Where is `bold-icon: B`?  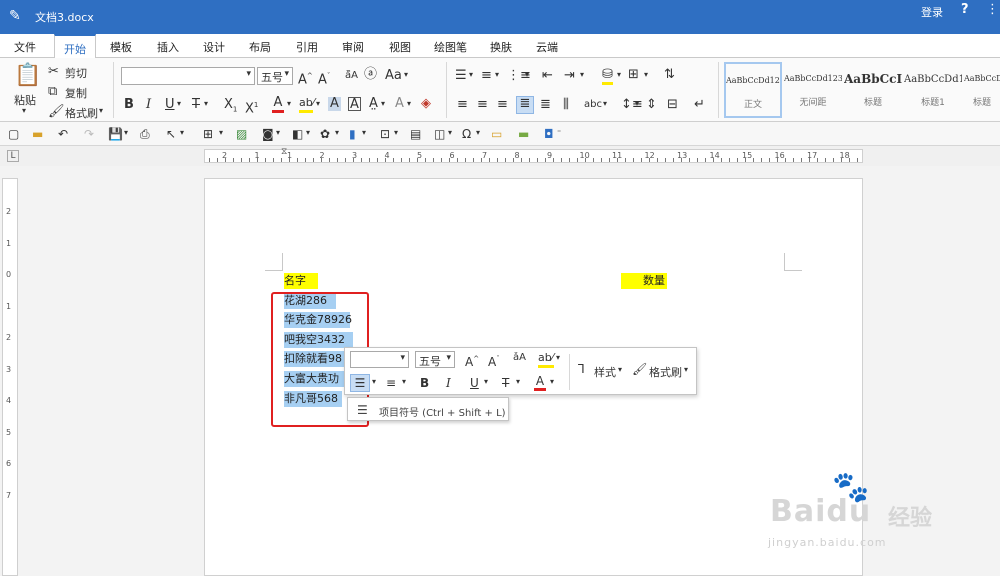 bold-icon: B is located at coordinates (129, 105).